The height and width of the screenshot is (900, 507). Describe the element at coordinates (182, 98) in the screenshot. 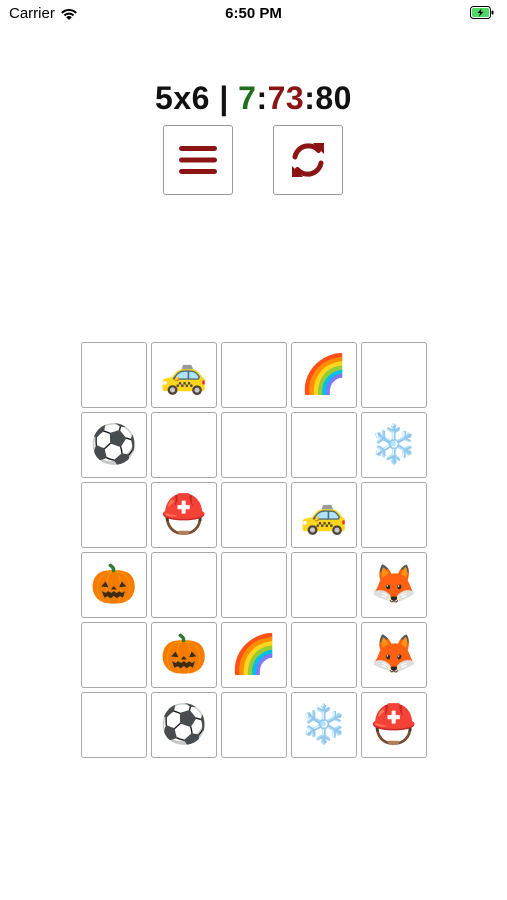

I see `grid-size-label: 5x6` at that location.